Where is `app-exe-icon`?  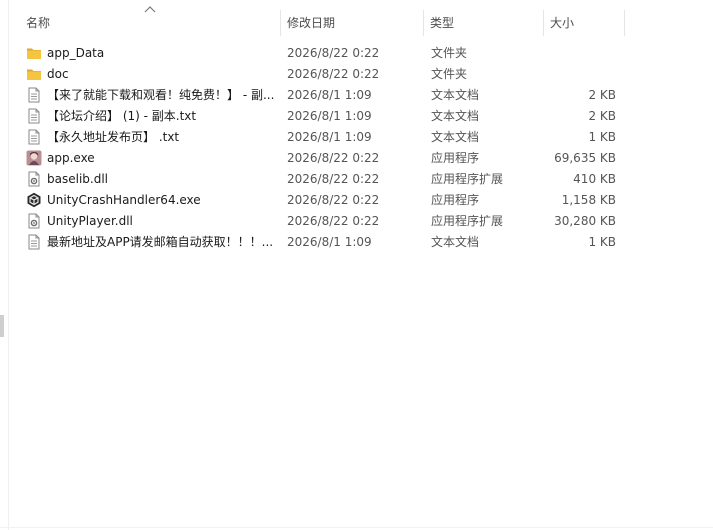 app-exe-icon is located at coordinates (35, 158).